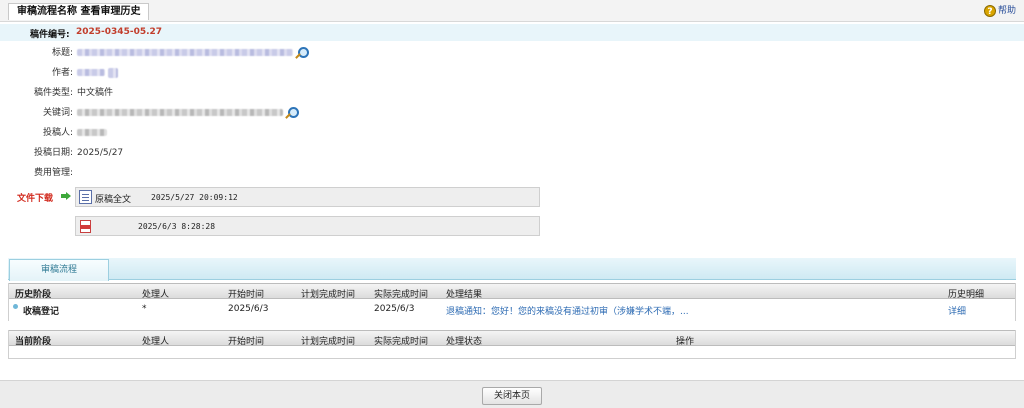  I want to click on stage-cell: 收稿登记, so click(41, 312).